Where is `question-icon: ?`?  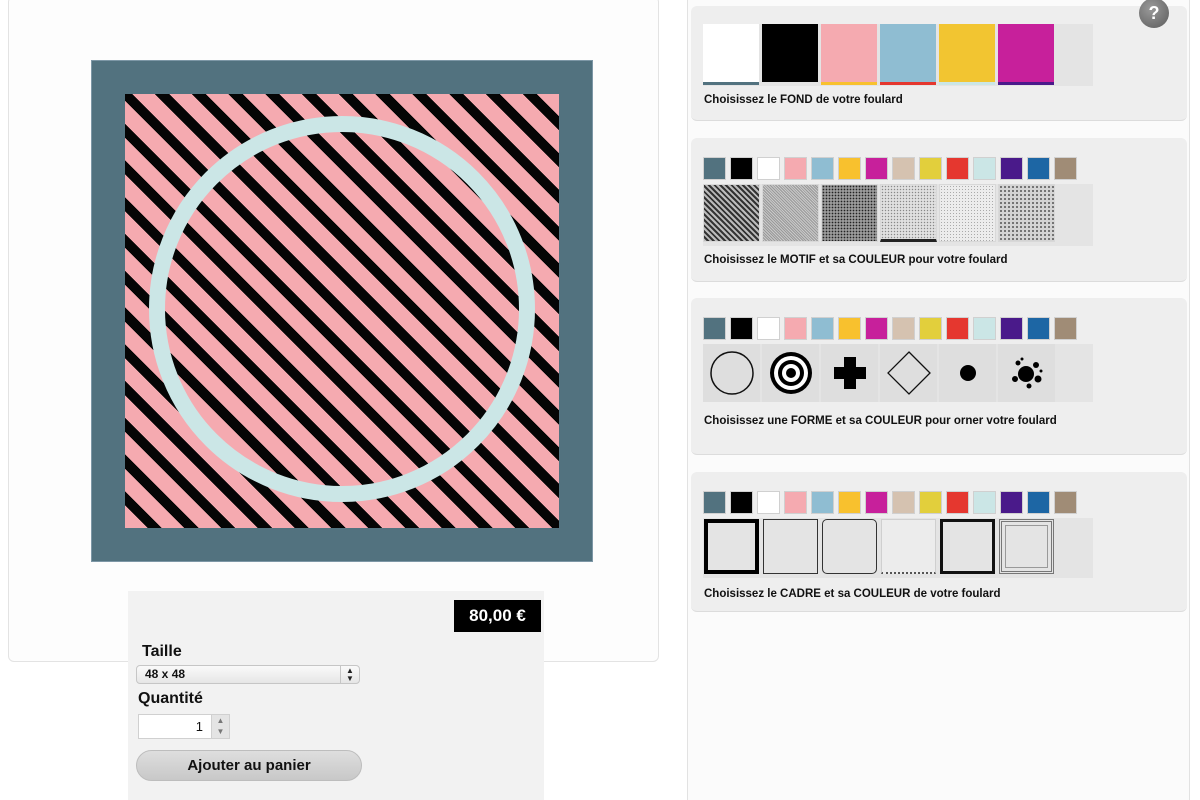
question-icon: ? is located at coordinates (1154, 12).